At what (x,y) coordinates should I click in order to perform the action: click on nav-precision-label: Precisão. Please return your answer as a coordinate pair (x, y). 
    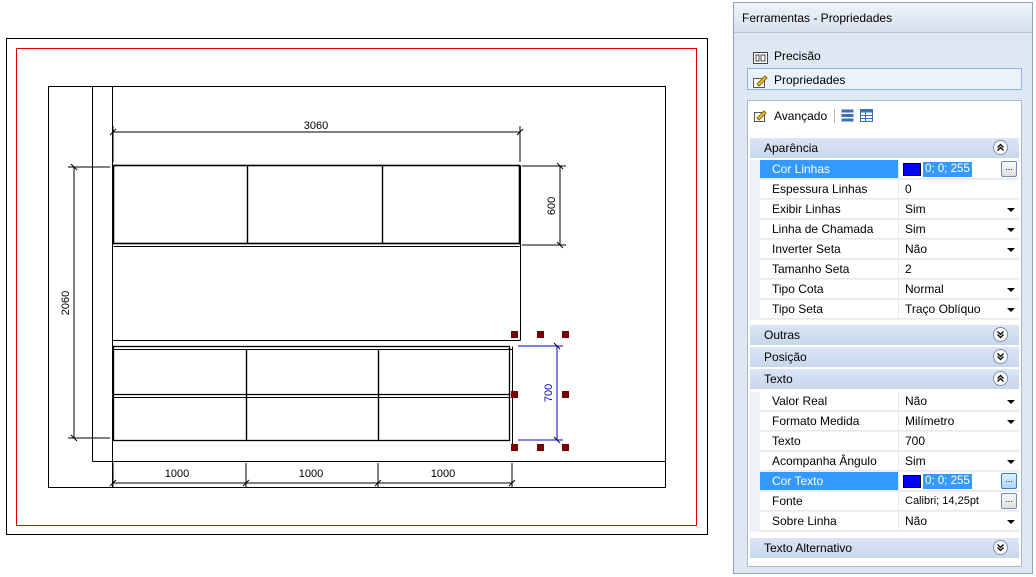
    Looking at the image, I should click on (797, 56).